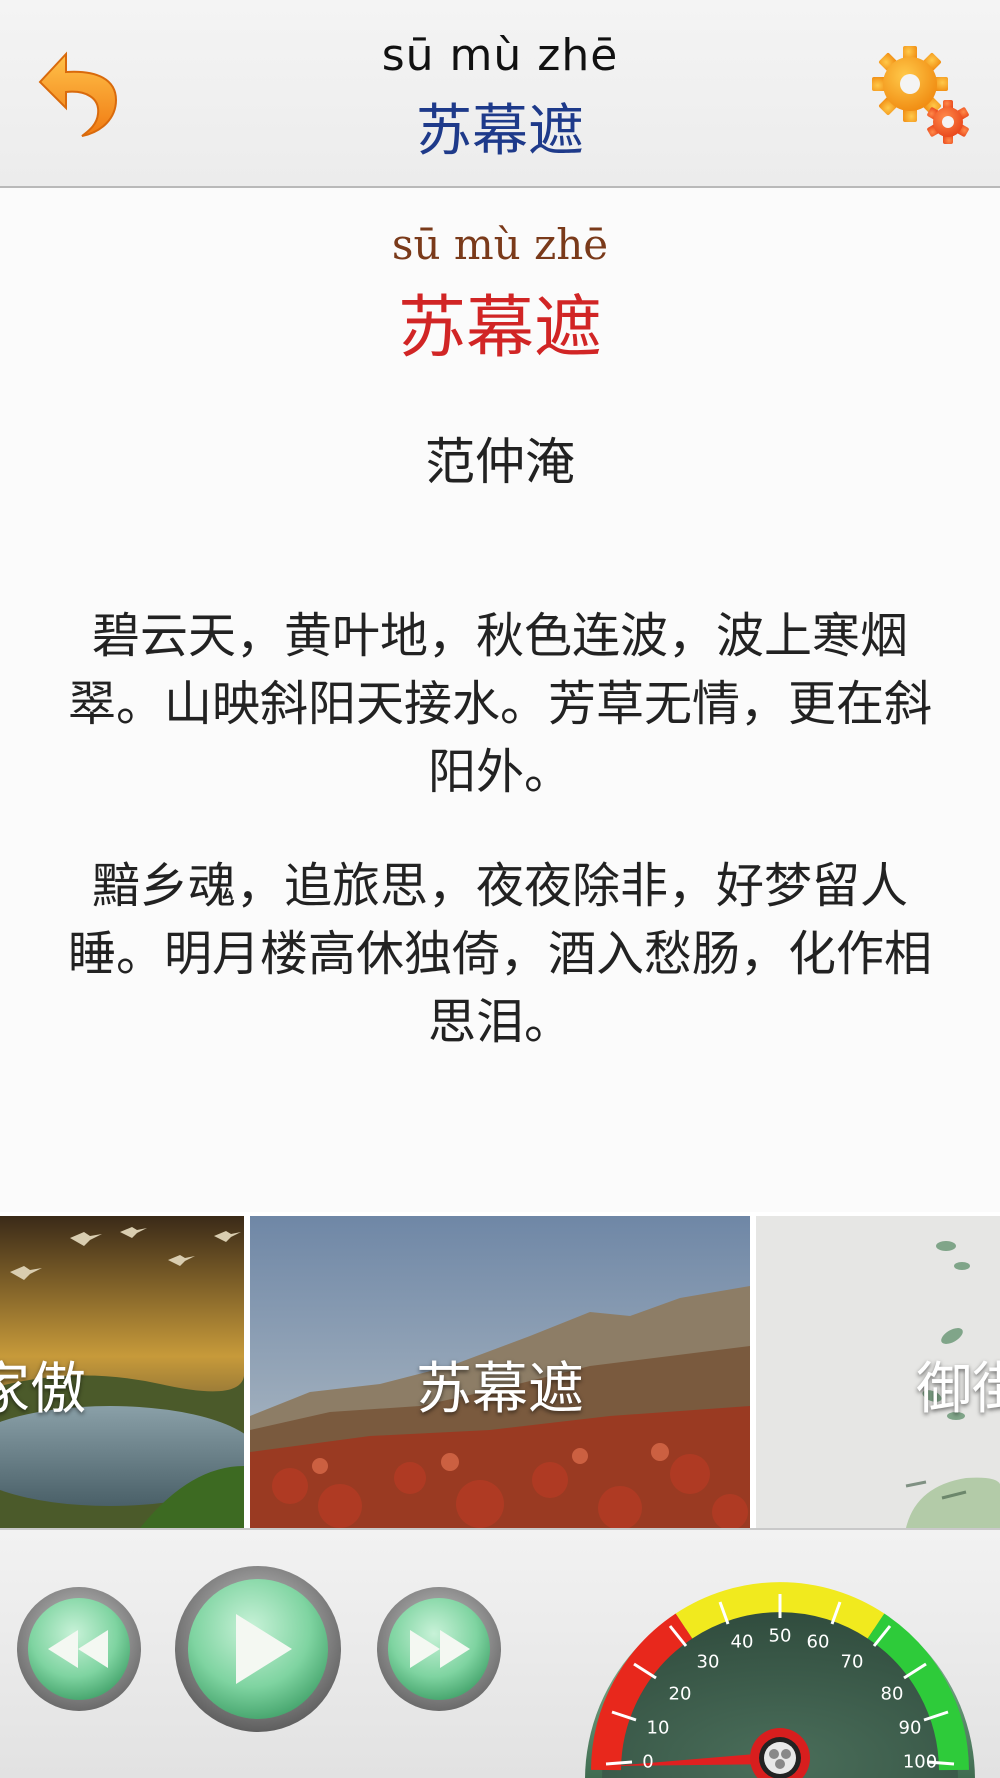 This screenshot has width=1000, height=1778. I want to click on play-icon, so click(258, 1649).